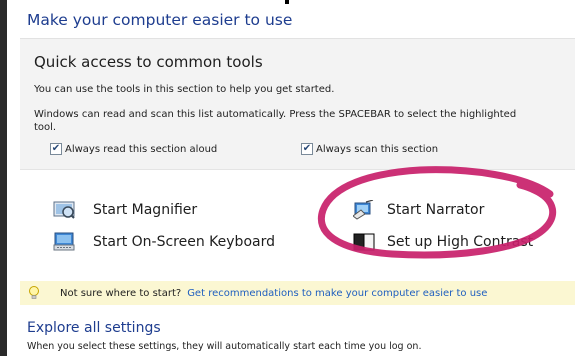 The height and width of the screenshot is (356, 575). Describe the element at coordinates (287, 2) in the screenshot. I see `cursor-mark` at that location.